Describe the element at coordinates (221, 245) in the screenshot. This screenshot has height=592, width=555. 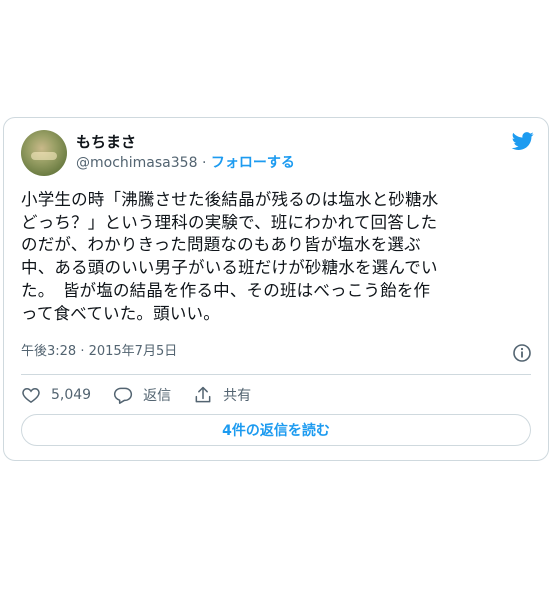
I see `tweet-line: のだが、わかりきった問題なのもあり皆が塩水を選ぶ` at that location.